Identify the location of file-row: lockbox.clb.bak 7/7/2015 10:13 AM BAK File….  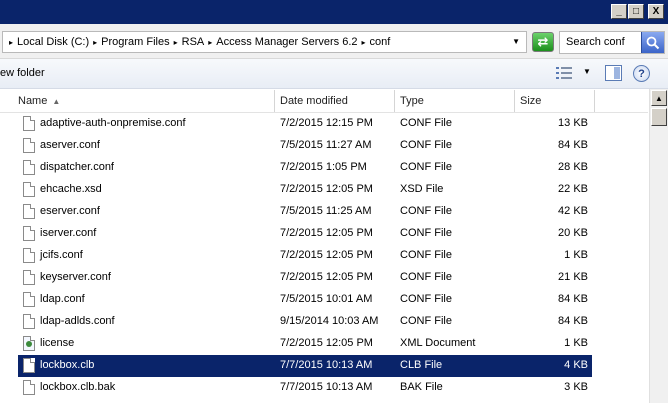
(305, 388).